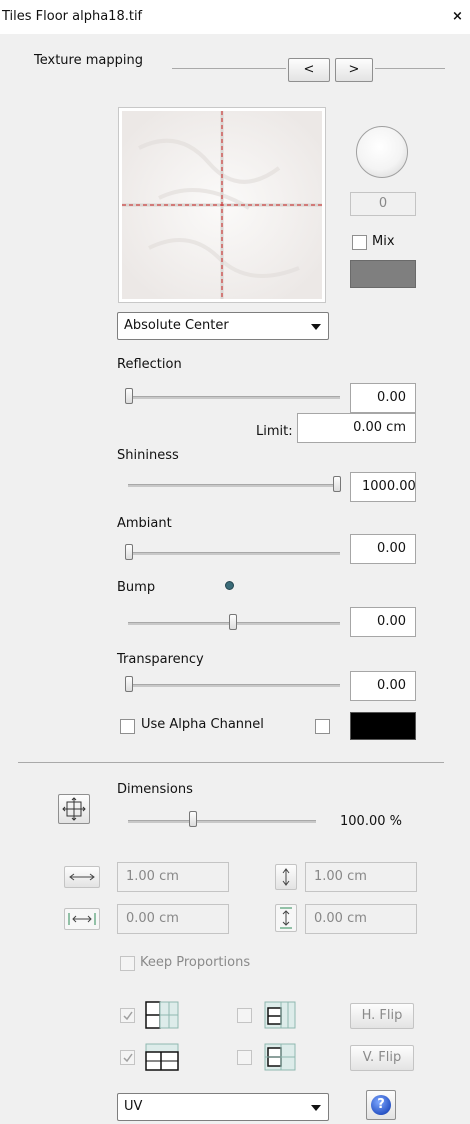 The width and height of the screenshot is (470, 1124). What do you see at coordinates (361, 919) in the screenshot?
I see `offset-y-field: 0.00 cm` at bounding box center [361, 919].